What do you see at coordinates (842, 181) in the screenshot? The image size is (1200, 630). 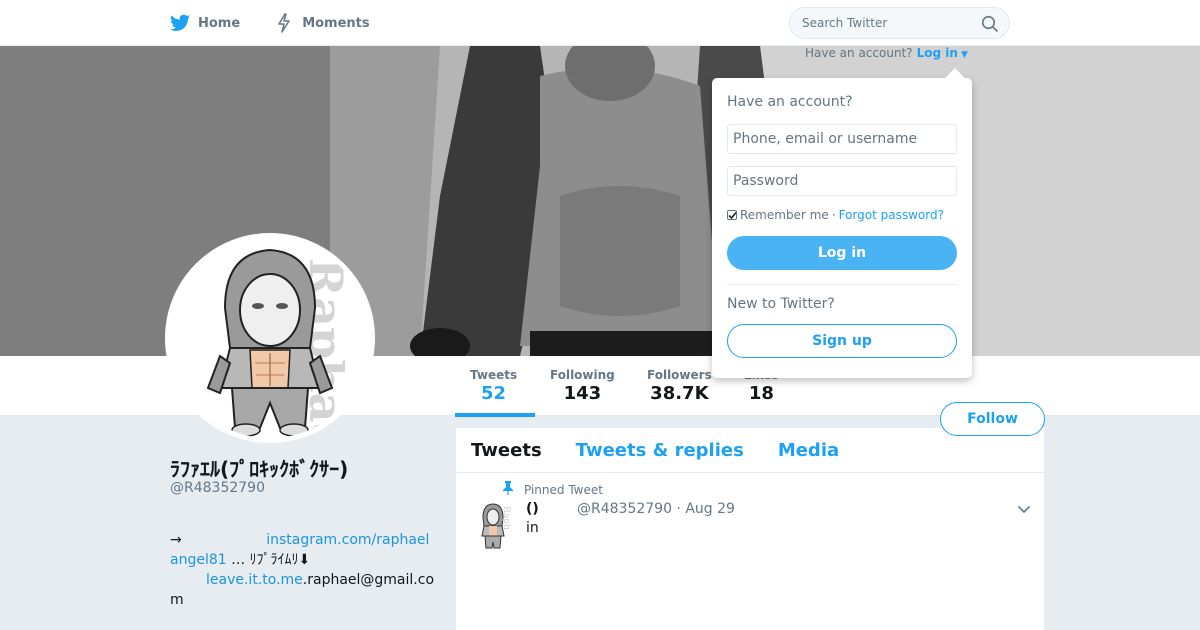 I see `password-field` at bounding box center [842, 181].